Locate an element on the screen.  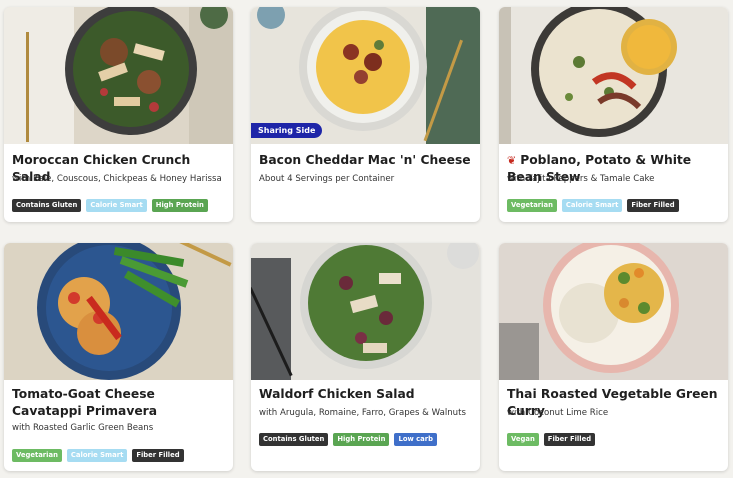
meal-title: Tomato-Goat Cheese Cavatappi Primavera is located at coordinates (119, 403).